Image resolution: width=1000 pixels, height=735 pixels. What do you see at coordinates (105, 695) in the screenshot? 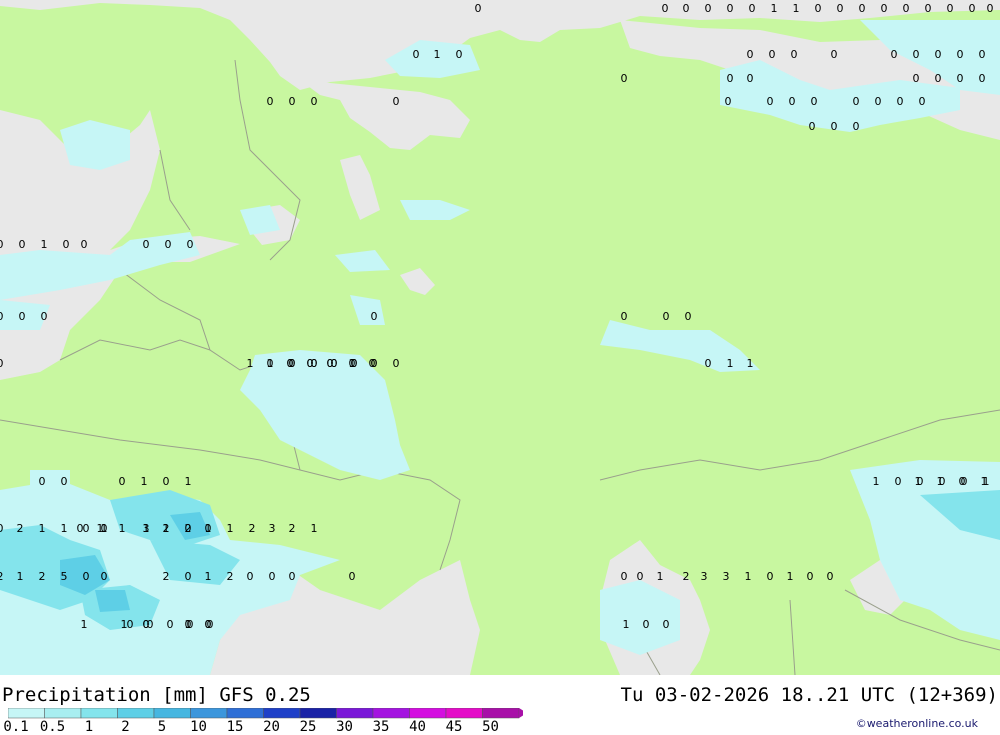
I see `product-title: Precipitation [mm]` at bounding box center [105, 695].